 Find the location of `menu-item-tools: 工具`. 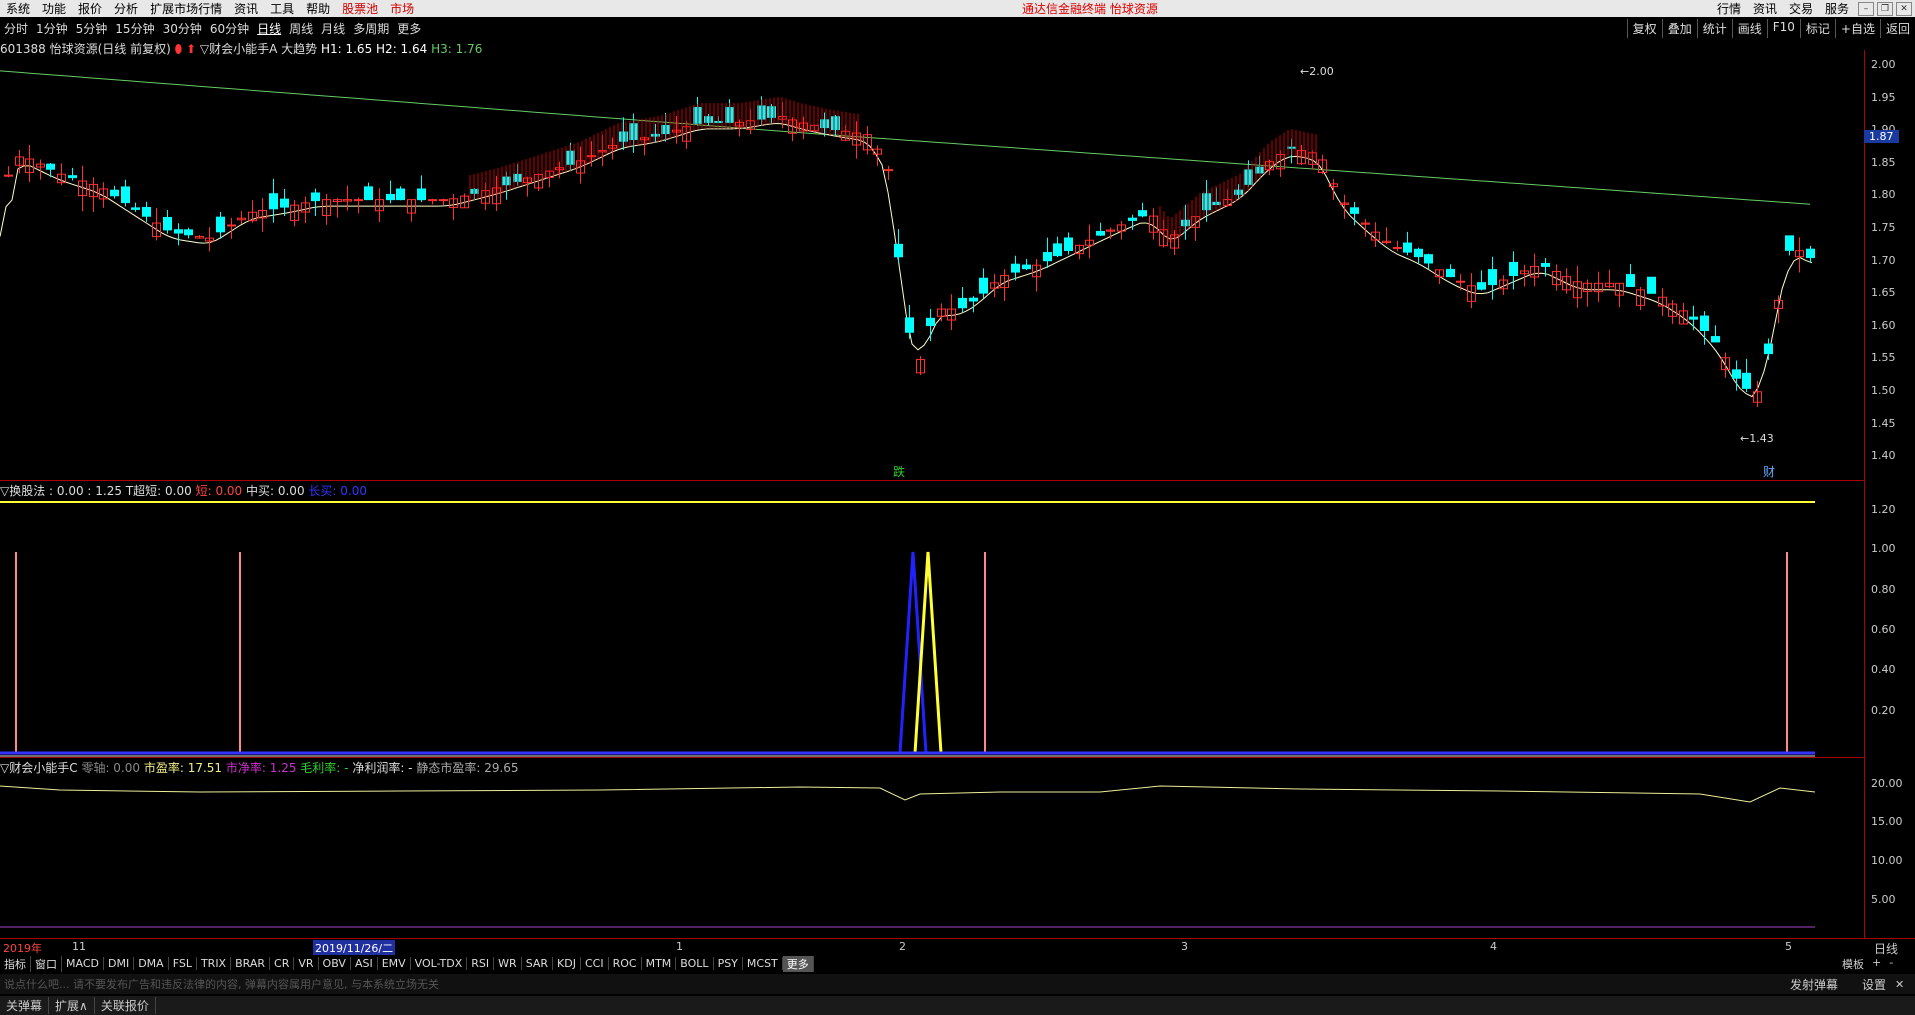

menu-item-tools: 工具 is located at coordinates (282, 8).